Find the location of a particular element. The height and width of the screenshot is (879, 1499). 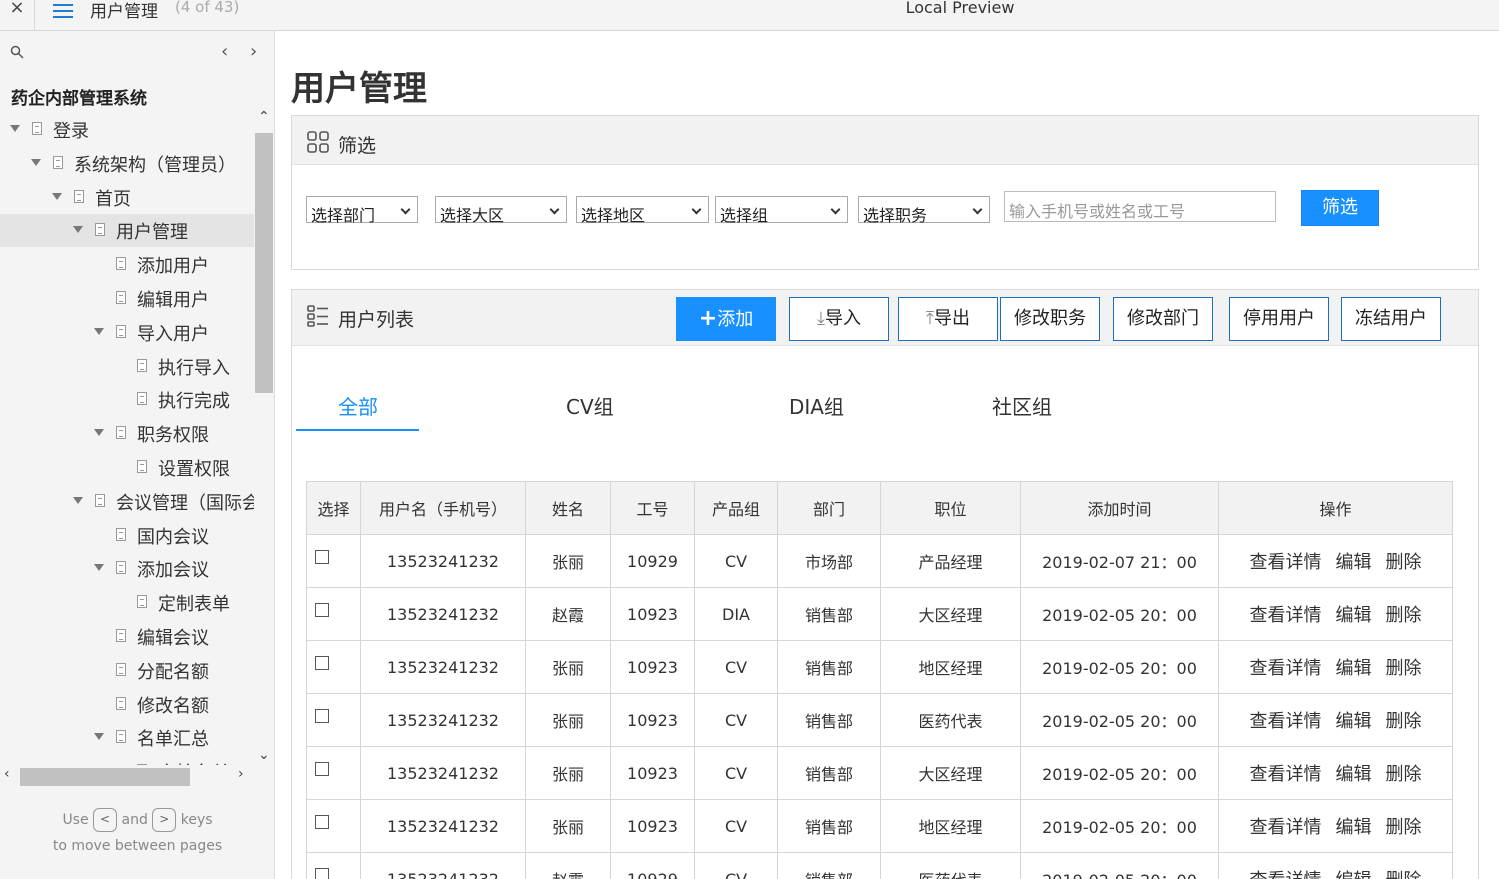

group-select: 选择组 is located at coordinates (781, 210).